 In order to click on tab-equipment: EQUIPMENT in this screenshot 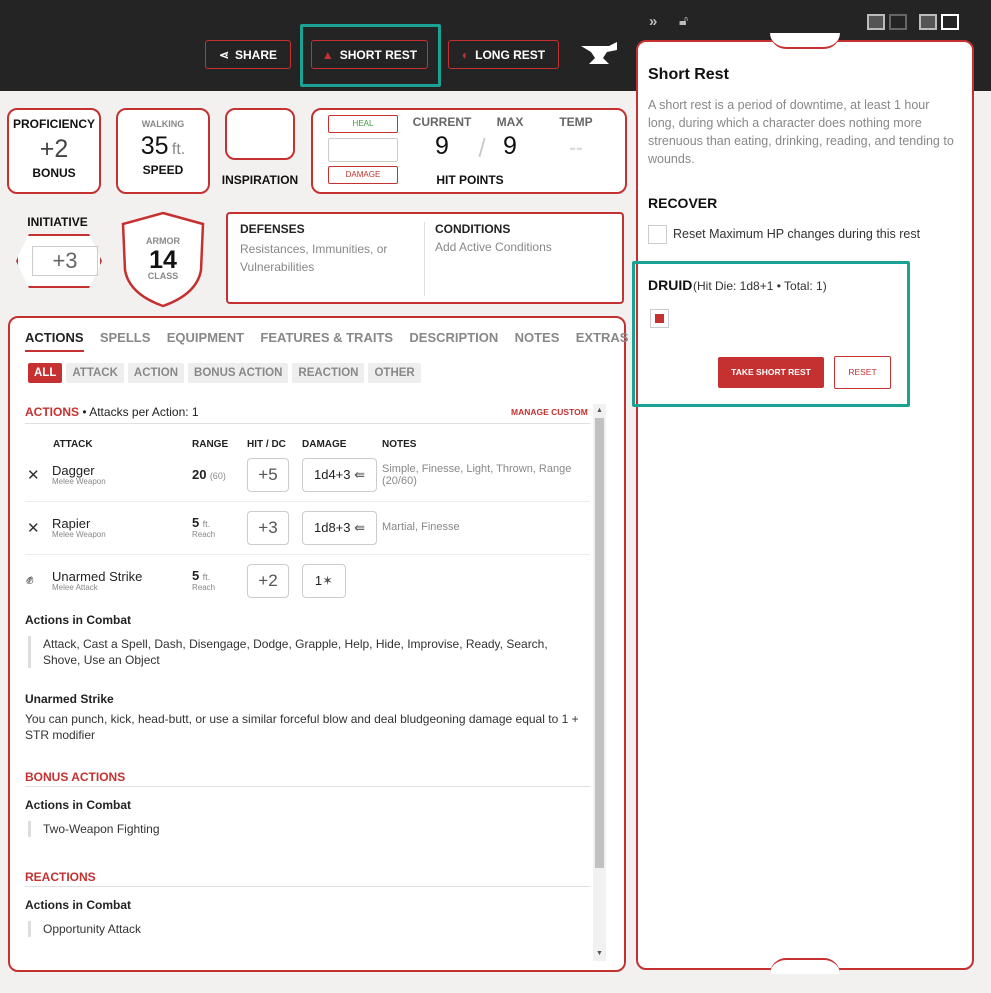, I will do `click(205, 337)`.